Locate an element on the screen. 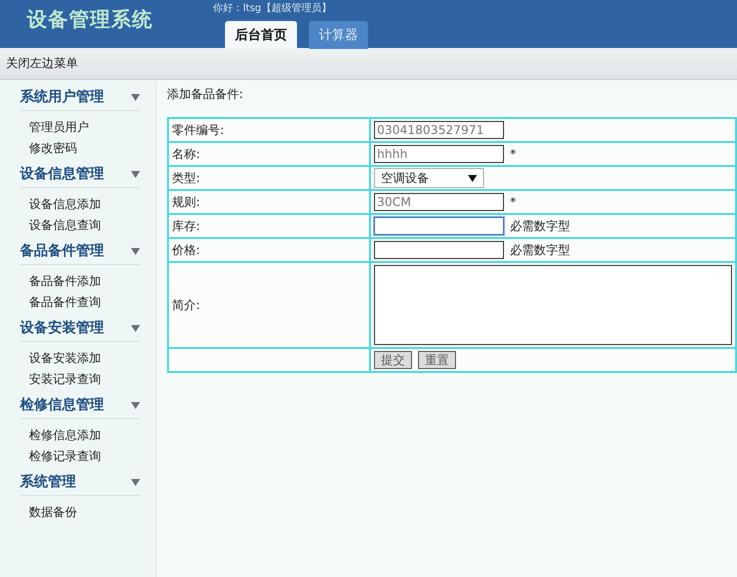  menu-item: 修改密码 is located at coordinates (88, 148).